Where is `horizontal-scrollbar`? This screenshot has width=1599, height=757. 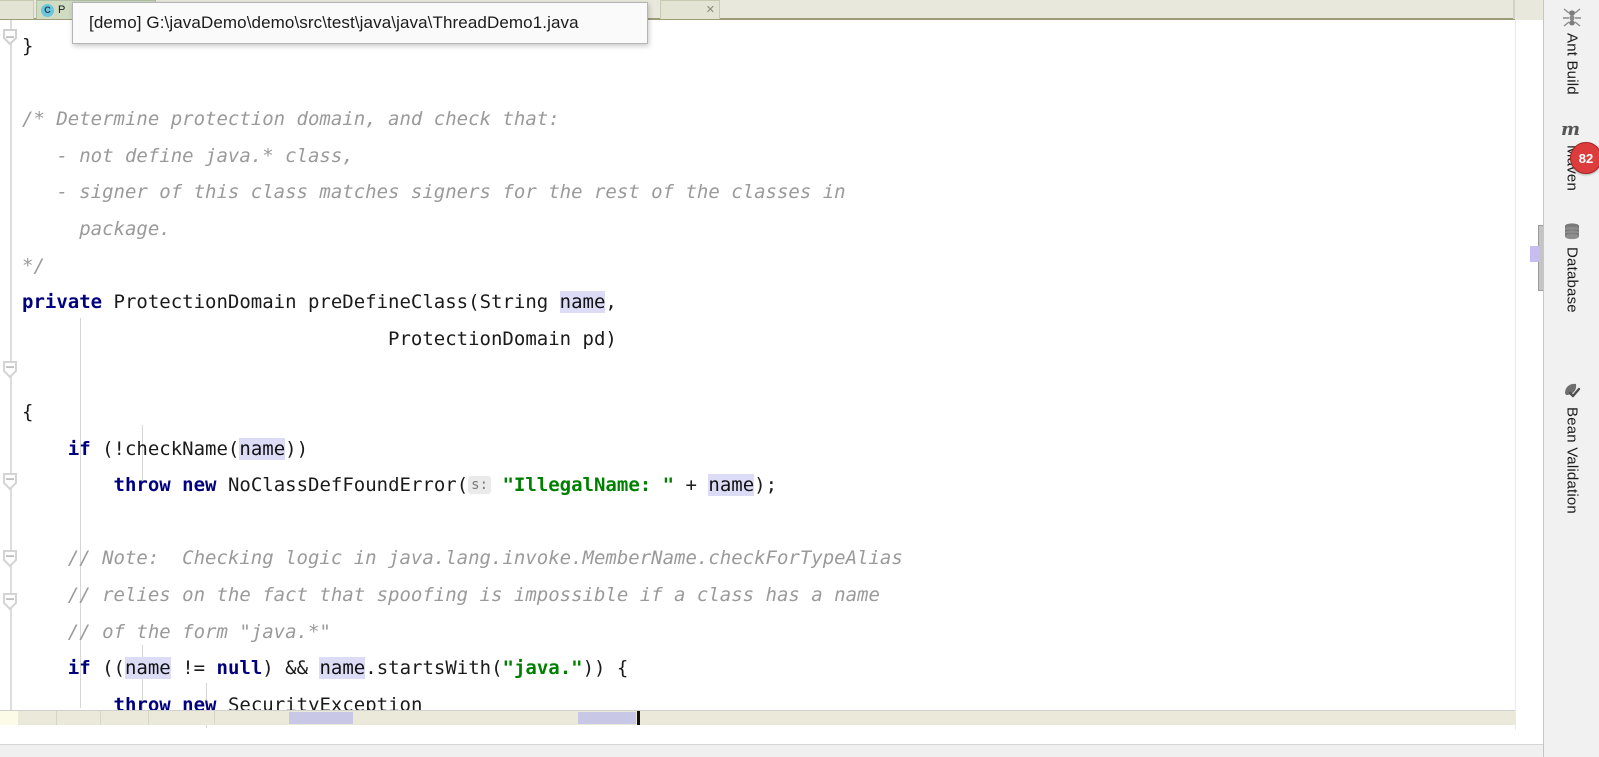
horizontal-scrollbar is located at coordinates (757, 717).